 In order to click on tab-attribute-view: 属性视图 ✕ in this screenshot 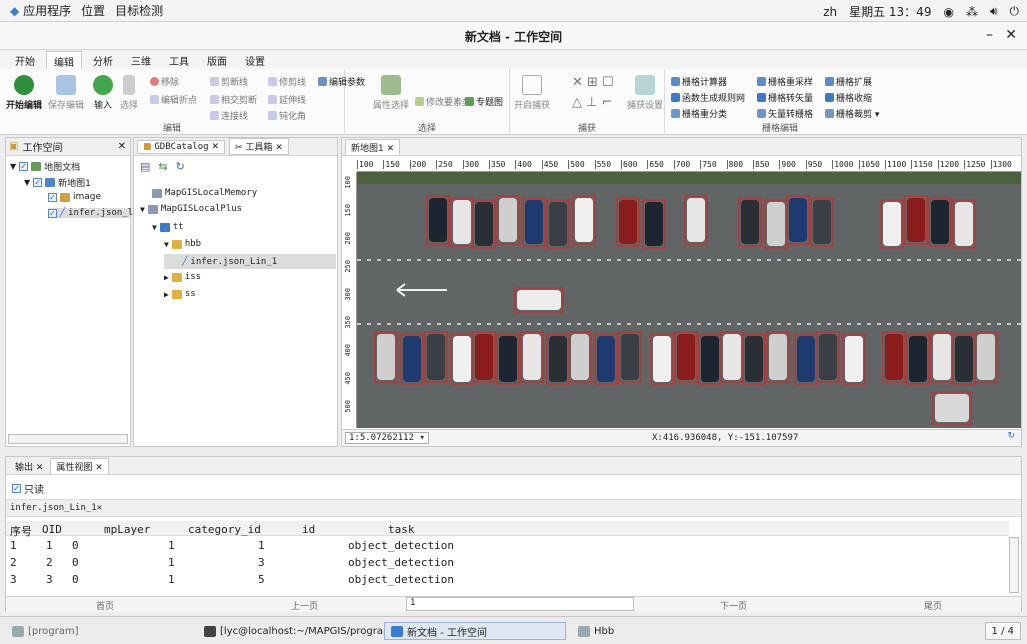, I will do `click(79, 466)`.